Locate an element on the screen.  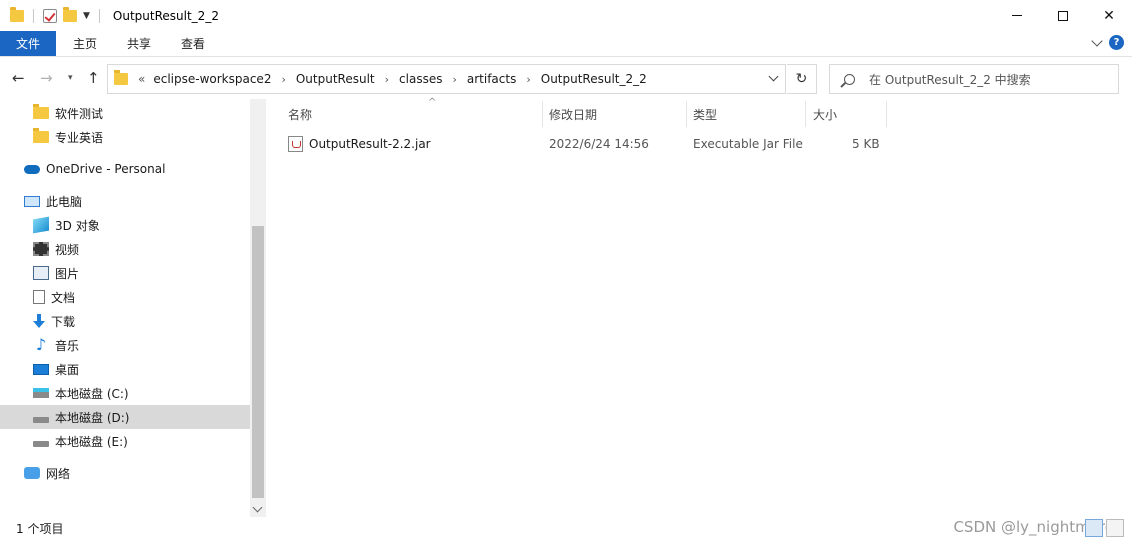
nav-item-desktop: 桌面 is located at coordinates (125, 369).